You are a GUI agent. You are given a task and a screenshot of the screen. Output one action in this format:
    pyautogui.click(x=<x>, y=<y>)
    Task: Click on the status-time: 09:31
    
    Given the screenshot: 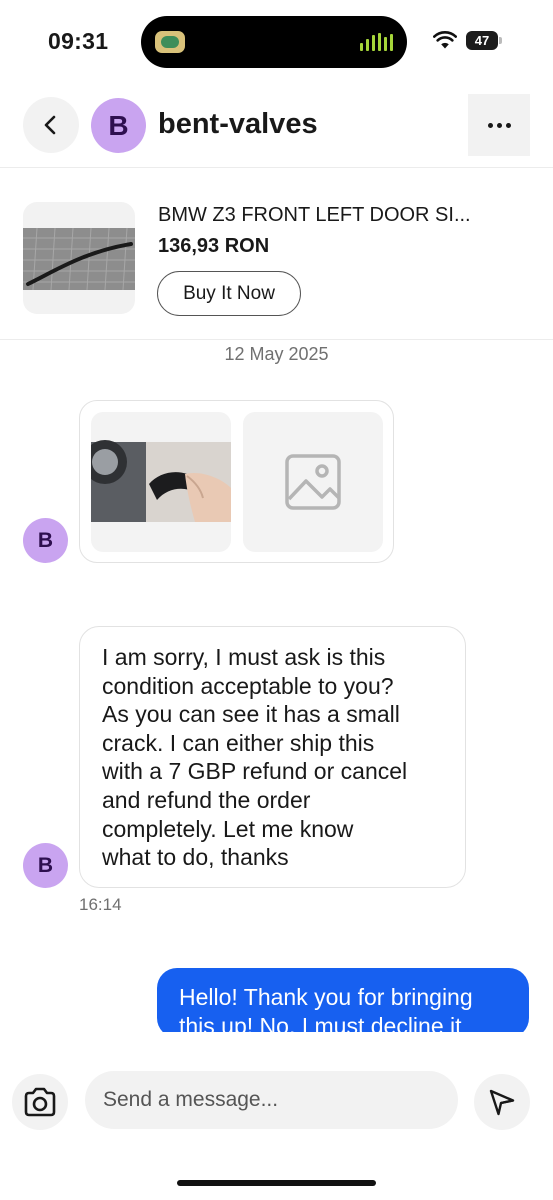 What is the action you would take?
    pyautogui.click(x=78, y=41)
    